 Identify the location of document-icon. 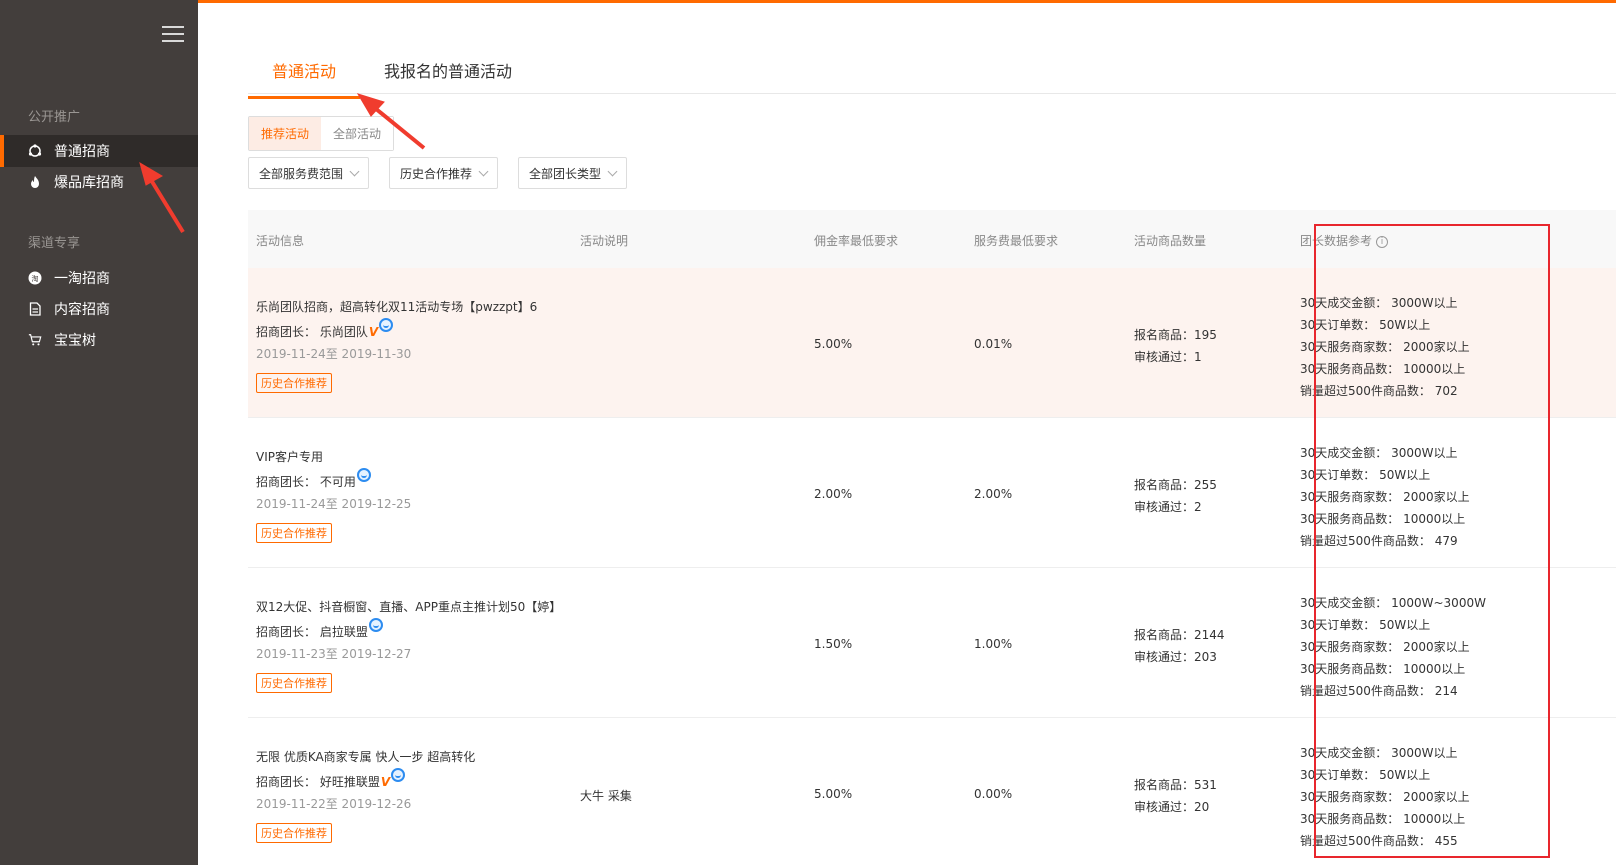
(35, 309).